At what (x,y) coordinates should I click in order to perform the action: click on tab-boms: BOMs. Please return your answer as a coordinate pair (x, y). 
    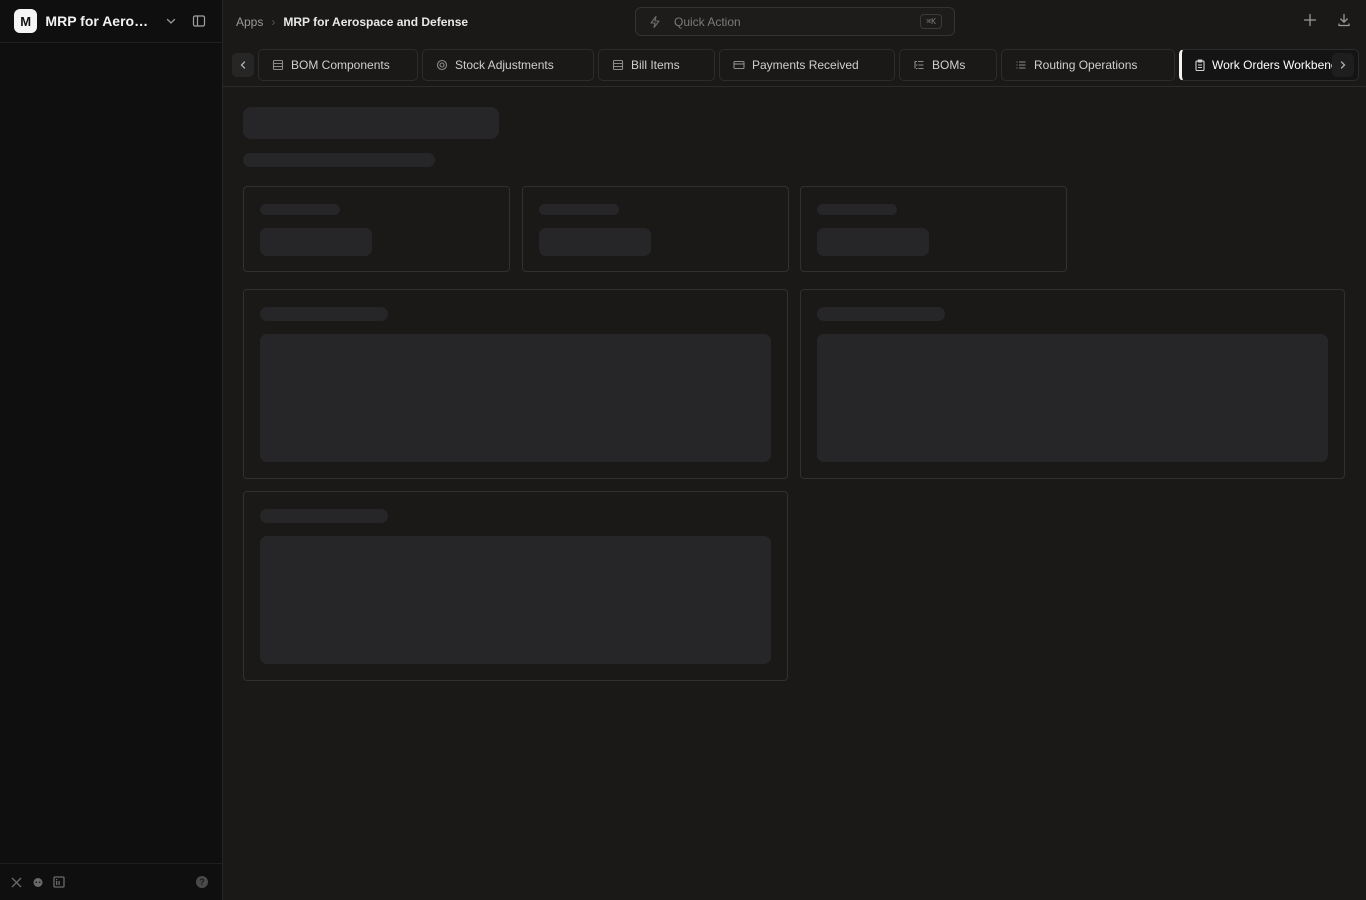
    Looking at the image, I should click on (948, 64).